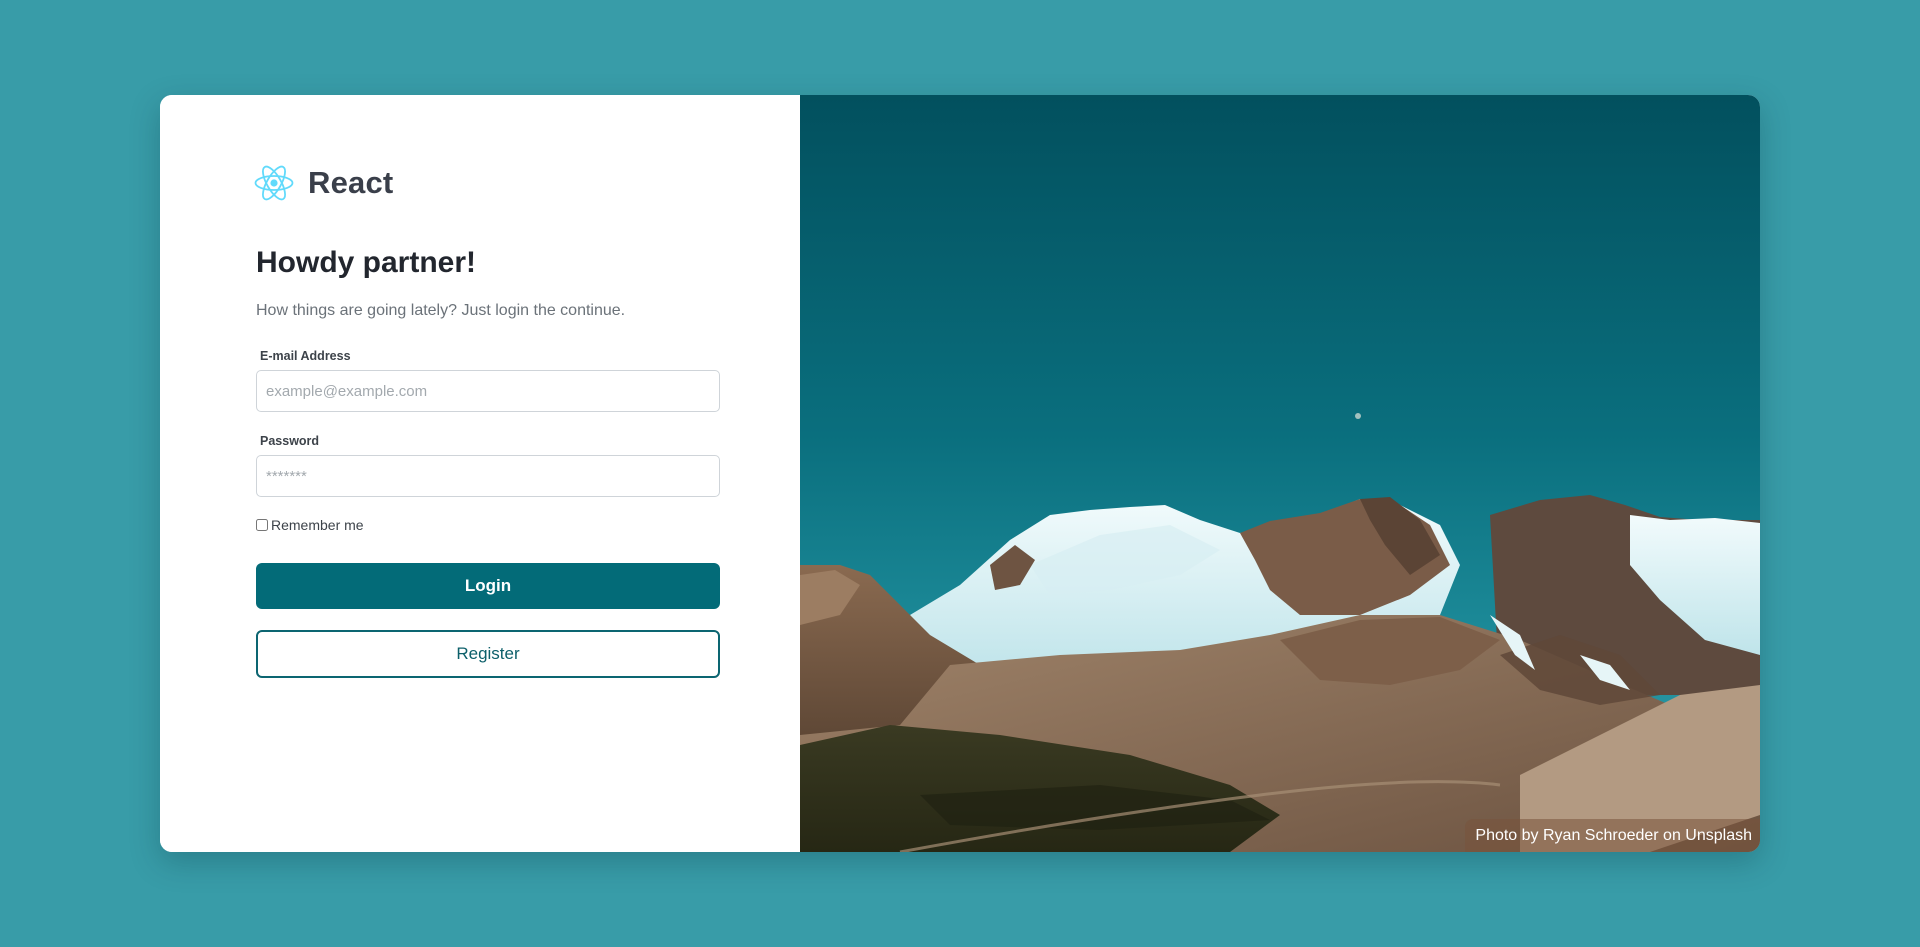 Image resolution: width=1920 pixels, height=947 pixels. What do you see at coordinates (488, 654) in the screenshot?
I see `register-button: Register` at bounding box center [488, 654].